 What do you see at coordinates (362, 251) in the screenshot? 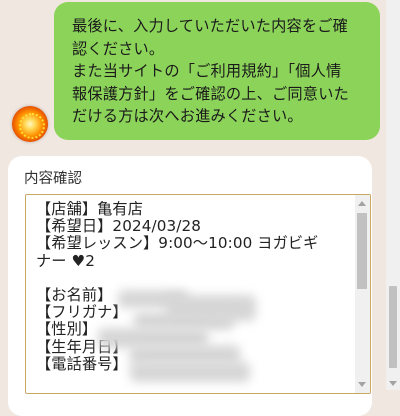
I see `textarea-scroll-thumb` at bounding box center [362, 251].